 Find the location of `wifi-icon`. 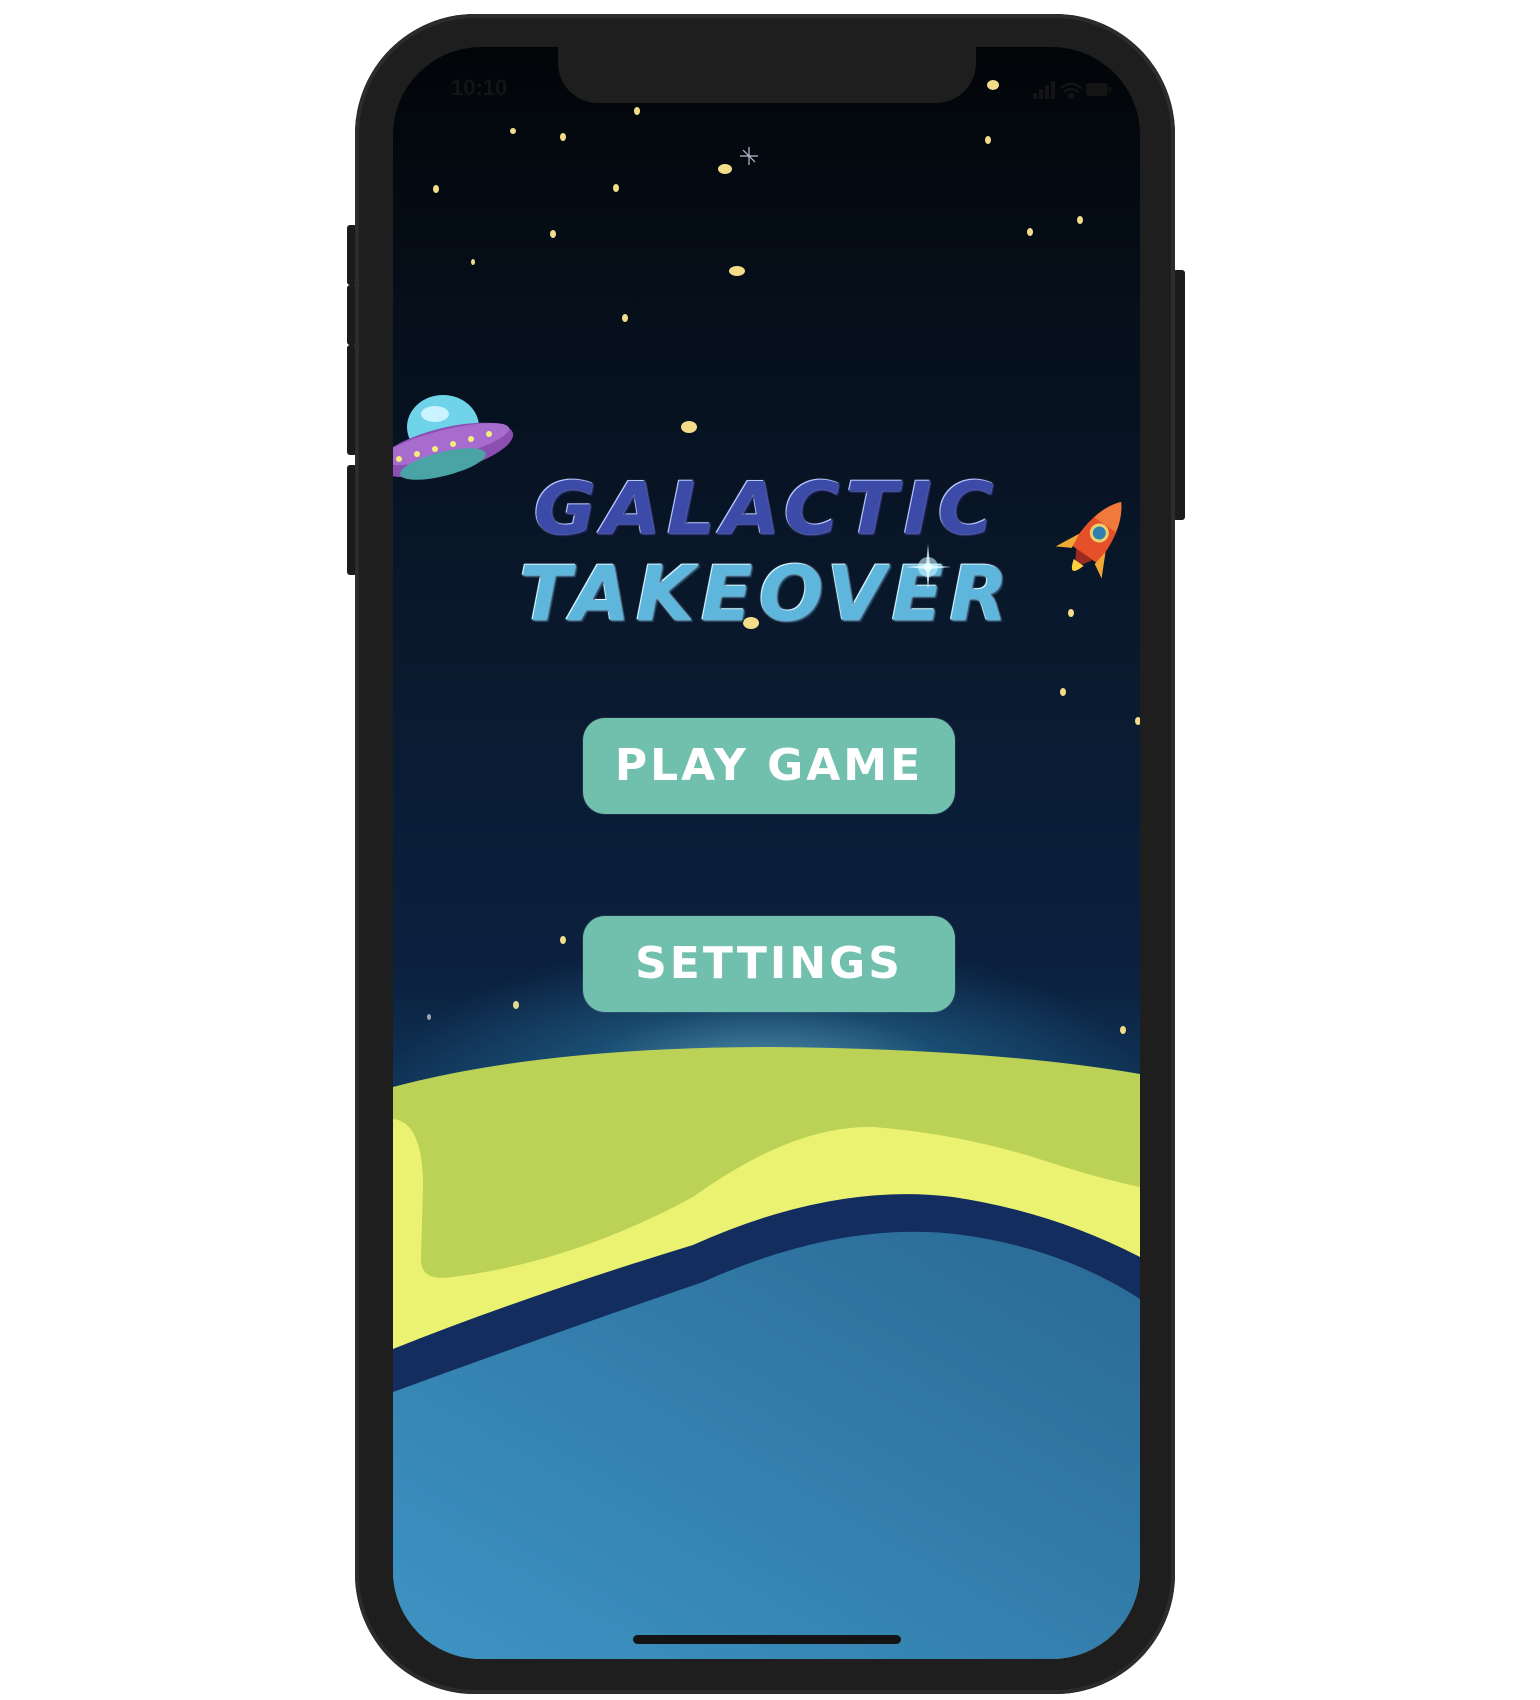

wifi-icon is located at coordinates (1071, 91).